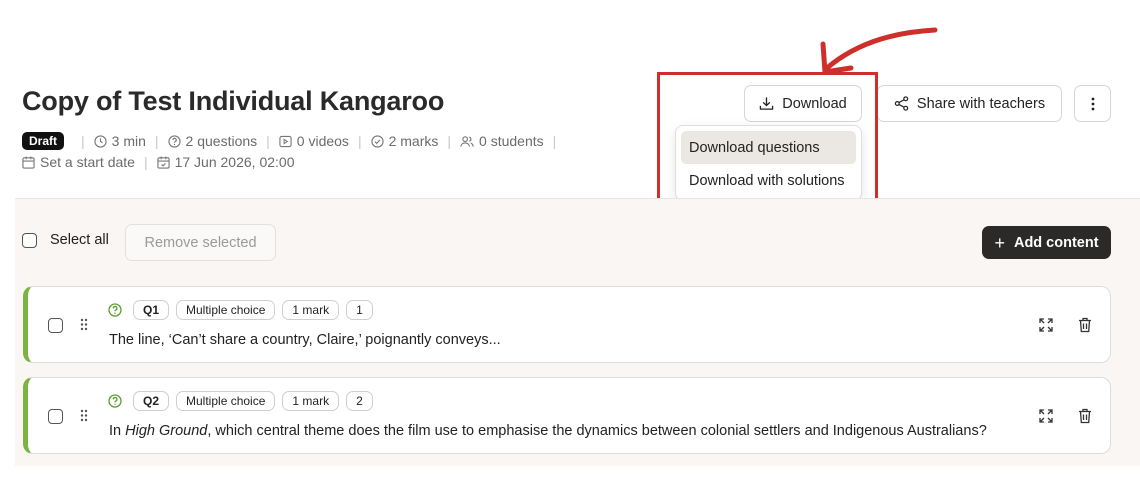 The height and width of the screenshot is (490, 1140). Describe the element at coordinates (511, 141) in the screenshot. I see `students-text: 0 students` at that location.